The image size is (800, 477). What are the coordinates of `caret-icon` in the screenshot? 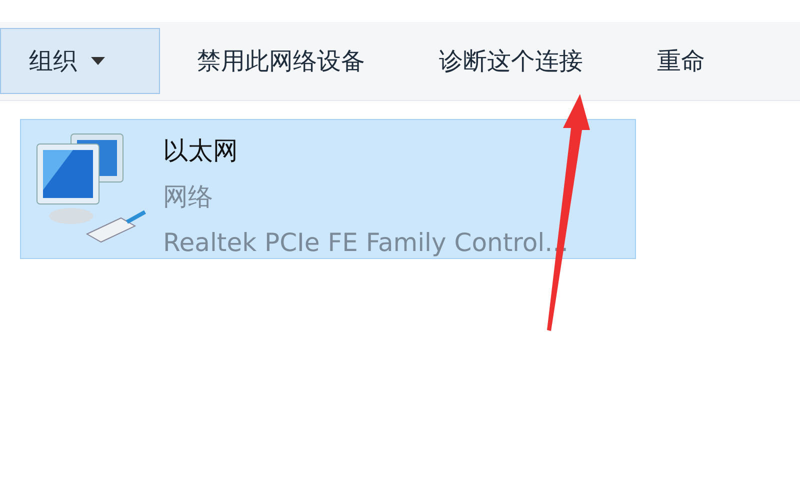 It's located at (98, 61).